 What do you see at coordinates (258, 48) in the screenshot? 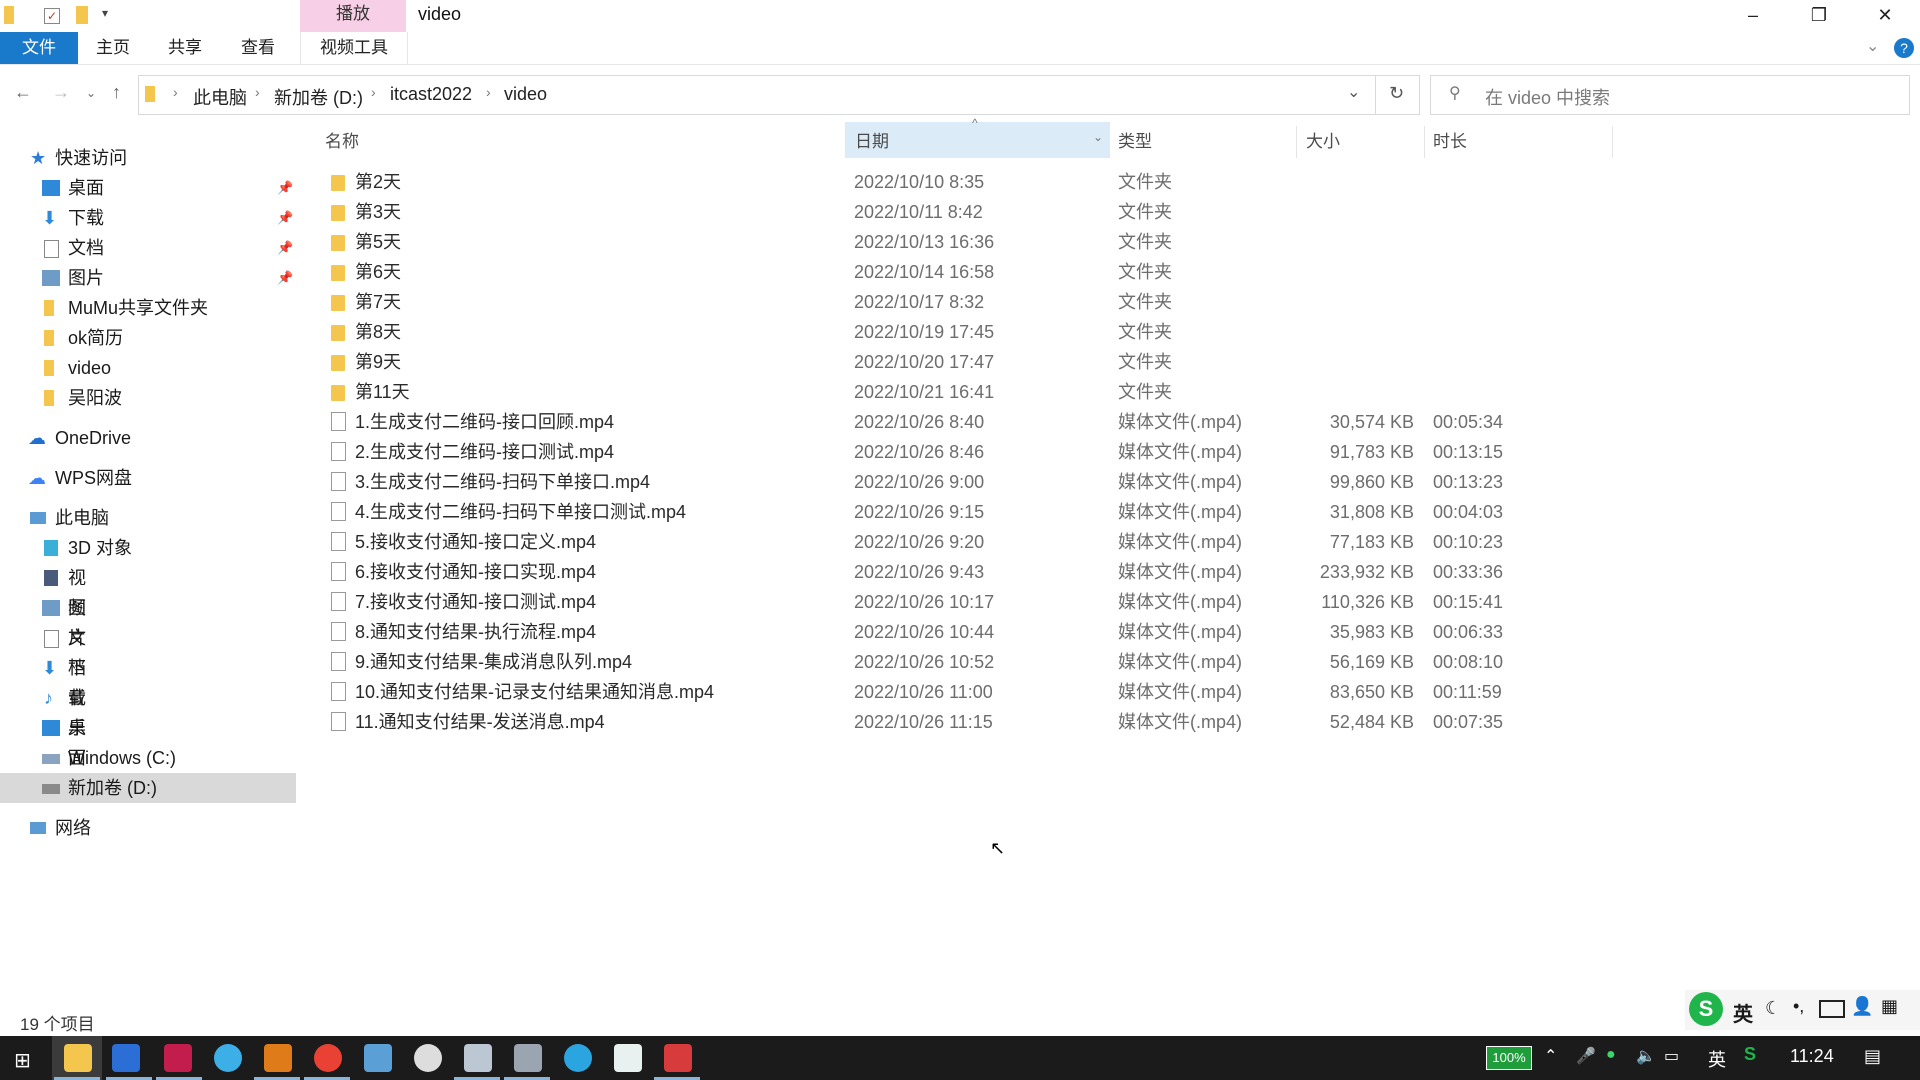
I see `tab-view: 查看` at bounding box center [258, 48].